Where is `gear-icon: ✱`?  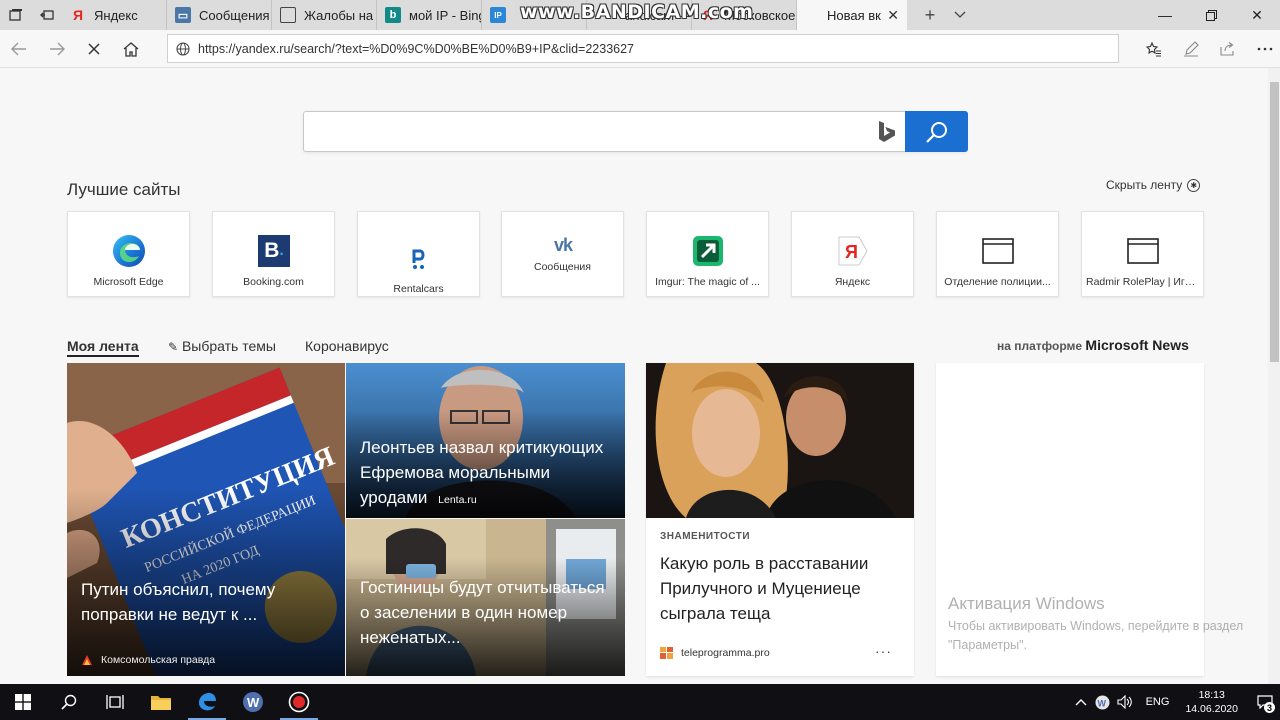 gear-icon: ✱ is located at coordinates (1194, 185).